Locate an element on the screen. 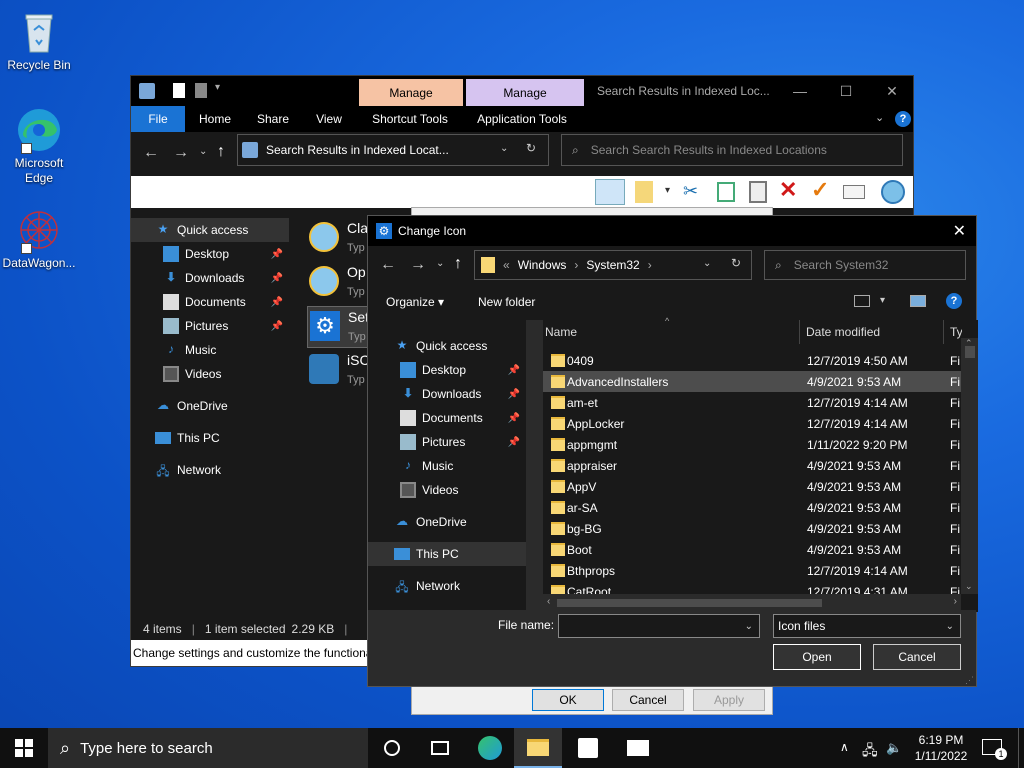 This screenshot has width=1024, height=768. ok-button: OK is located at coordinates (568, 700).